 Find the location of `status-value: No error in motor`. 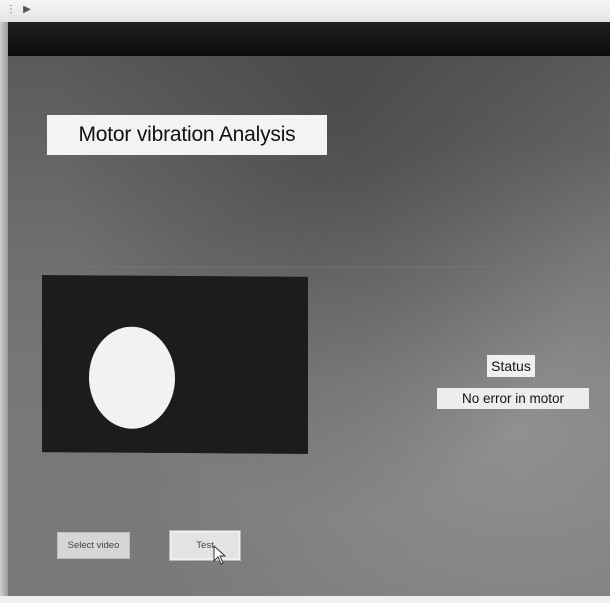

status-value: No error in motor is located at coordinates (513, 398).